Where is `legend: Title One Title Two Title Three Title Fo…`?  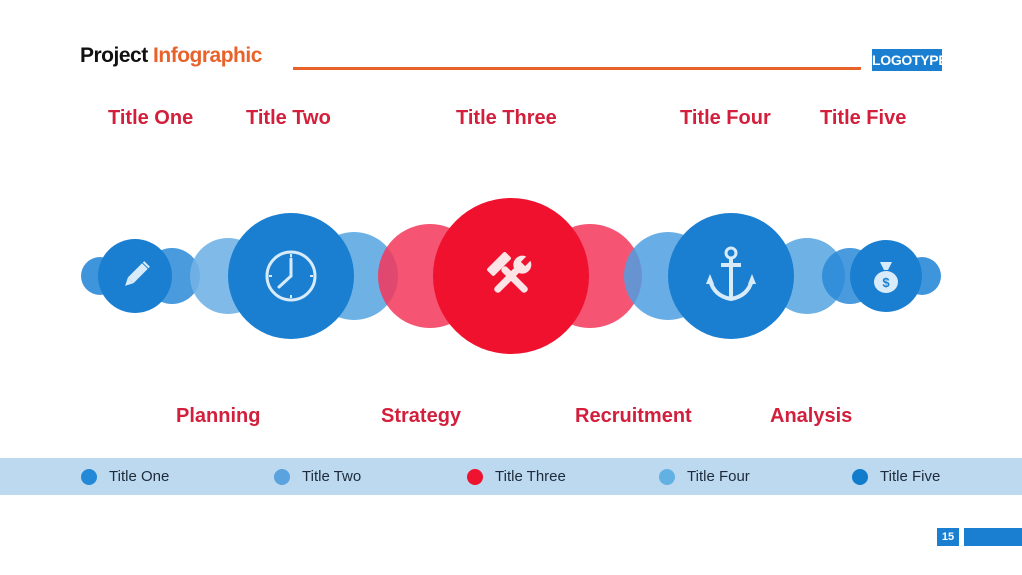
legend: Title One Title Two Title Three Title Fo… is located at coordinates (511, 476).